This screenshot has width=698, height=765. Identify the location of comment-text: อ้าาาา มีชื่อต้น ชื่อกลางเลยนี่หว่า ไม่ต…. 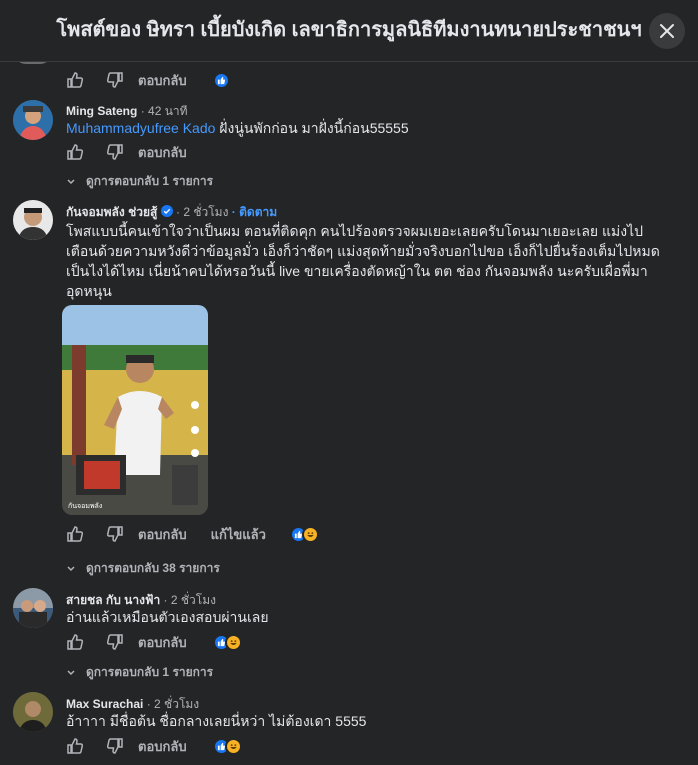
(216, 721).